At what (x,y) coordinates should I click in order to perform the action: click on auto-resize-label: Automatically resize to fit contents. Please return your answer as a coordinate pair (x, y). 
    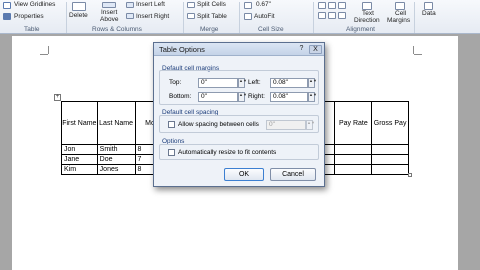
    Looking at the image, I should click on (227, 152).